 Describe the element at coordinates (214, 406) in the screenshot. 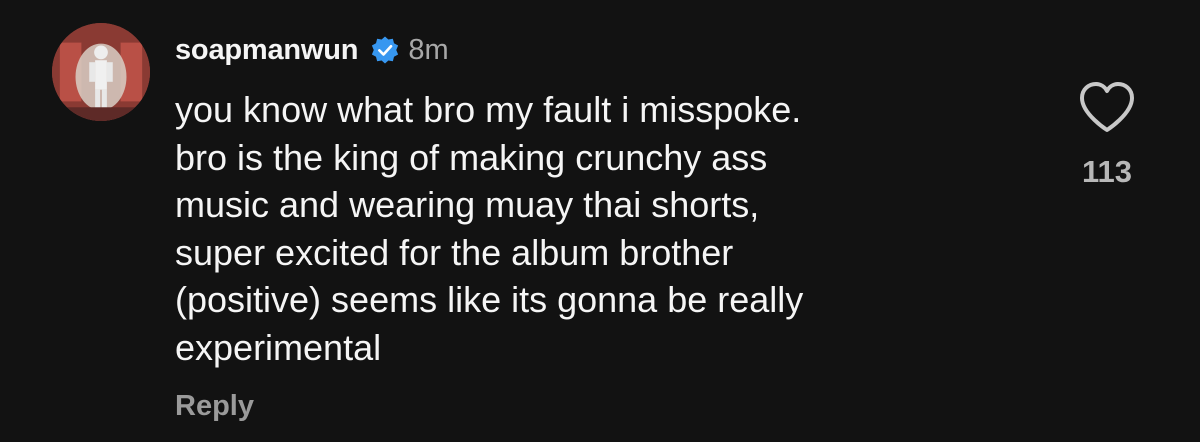

I see `reply-button: Reply` at that location.